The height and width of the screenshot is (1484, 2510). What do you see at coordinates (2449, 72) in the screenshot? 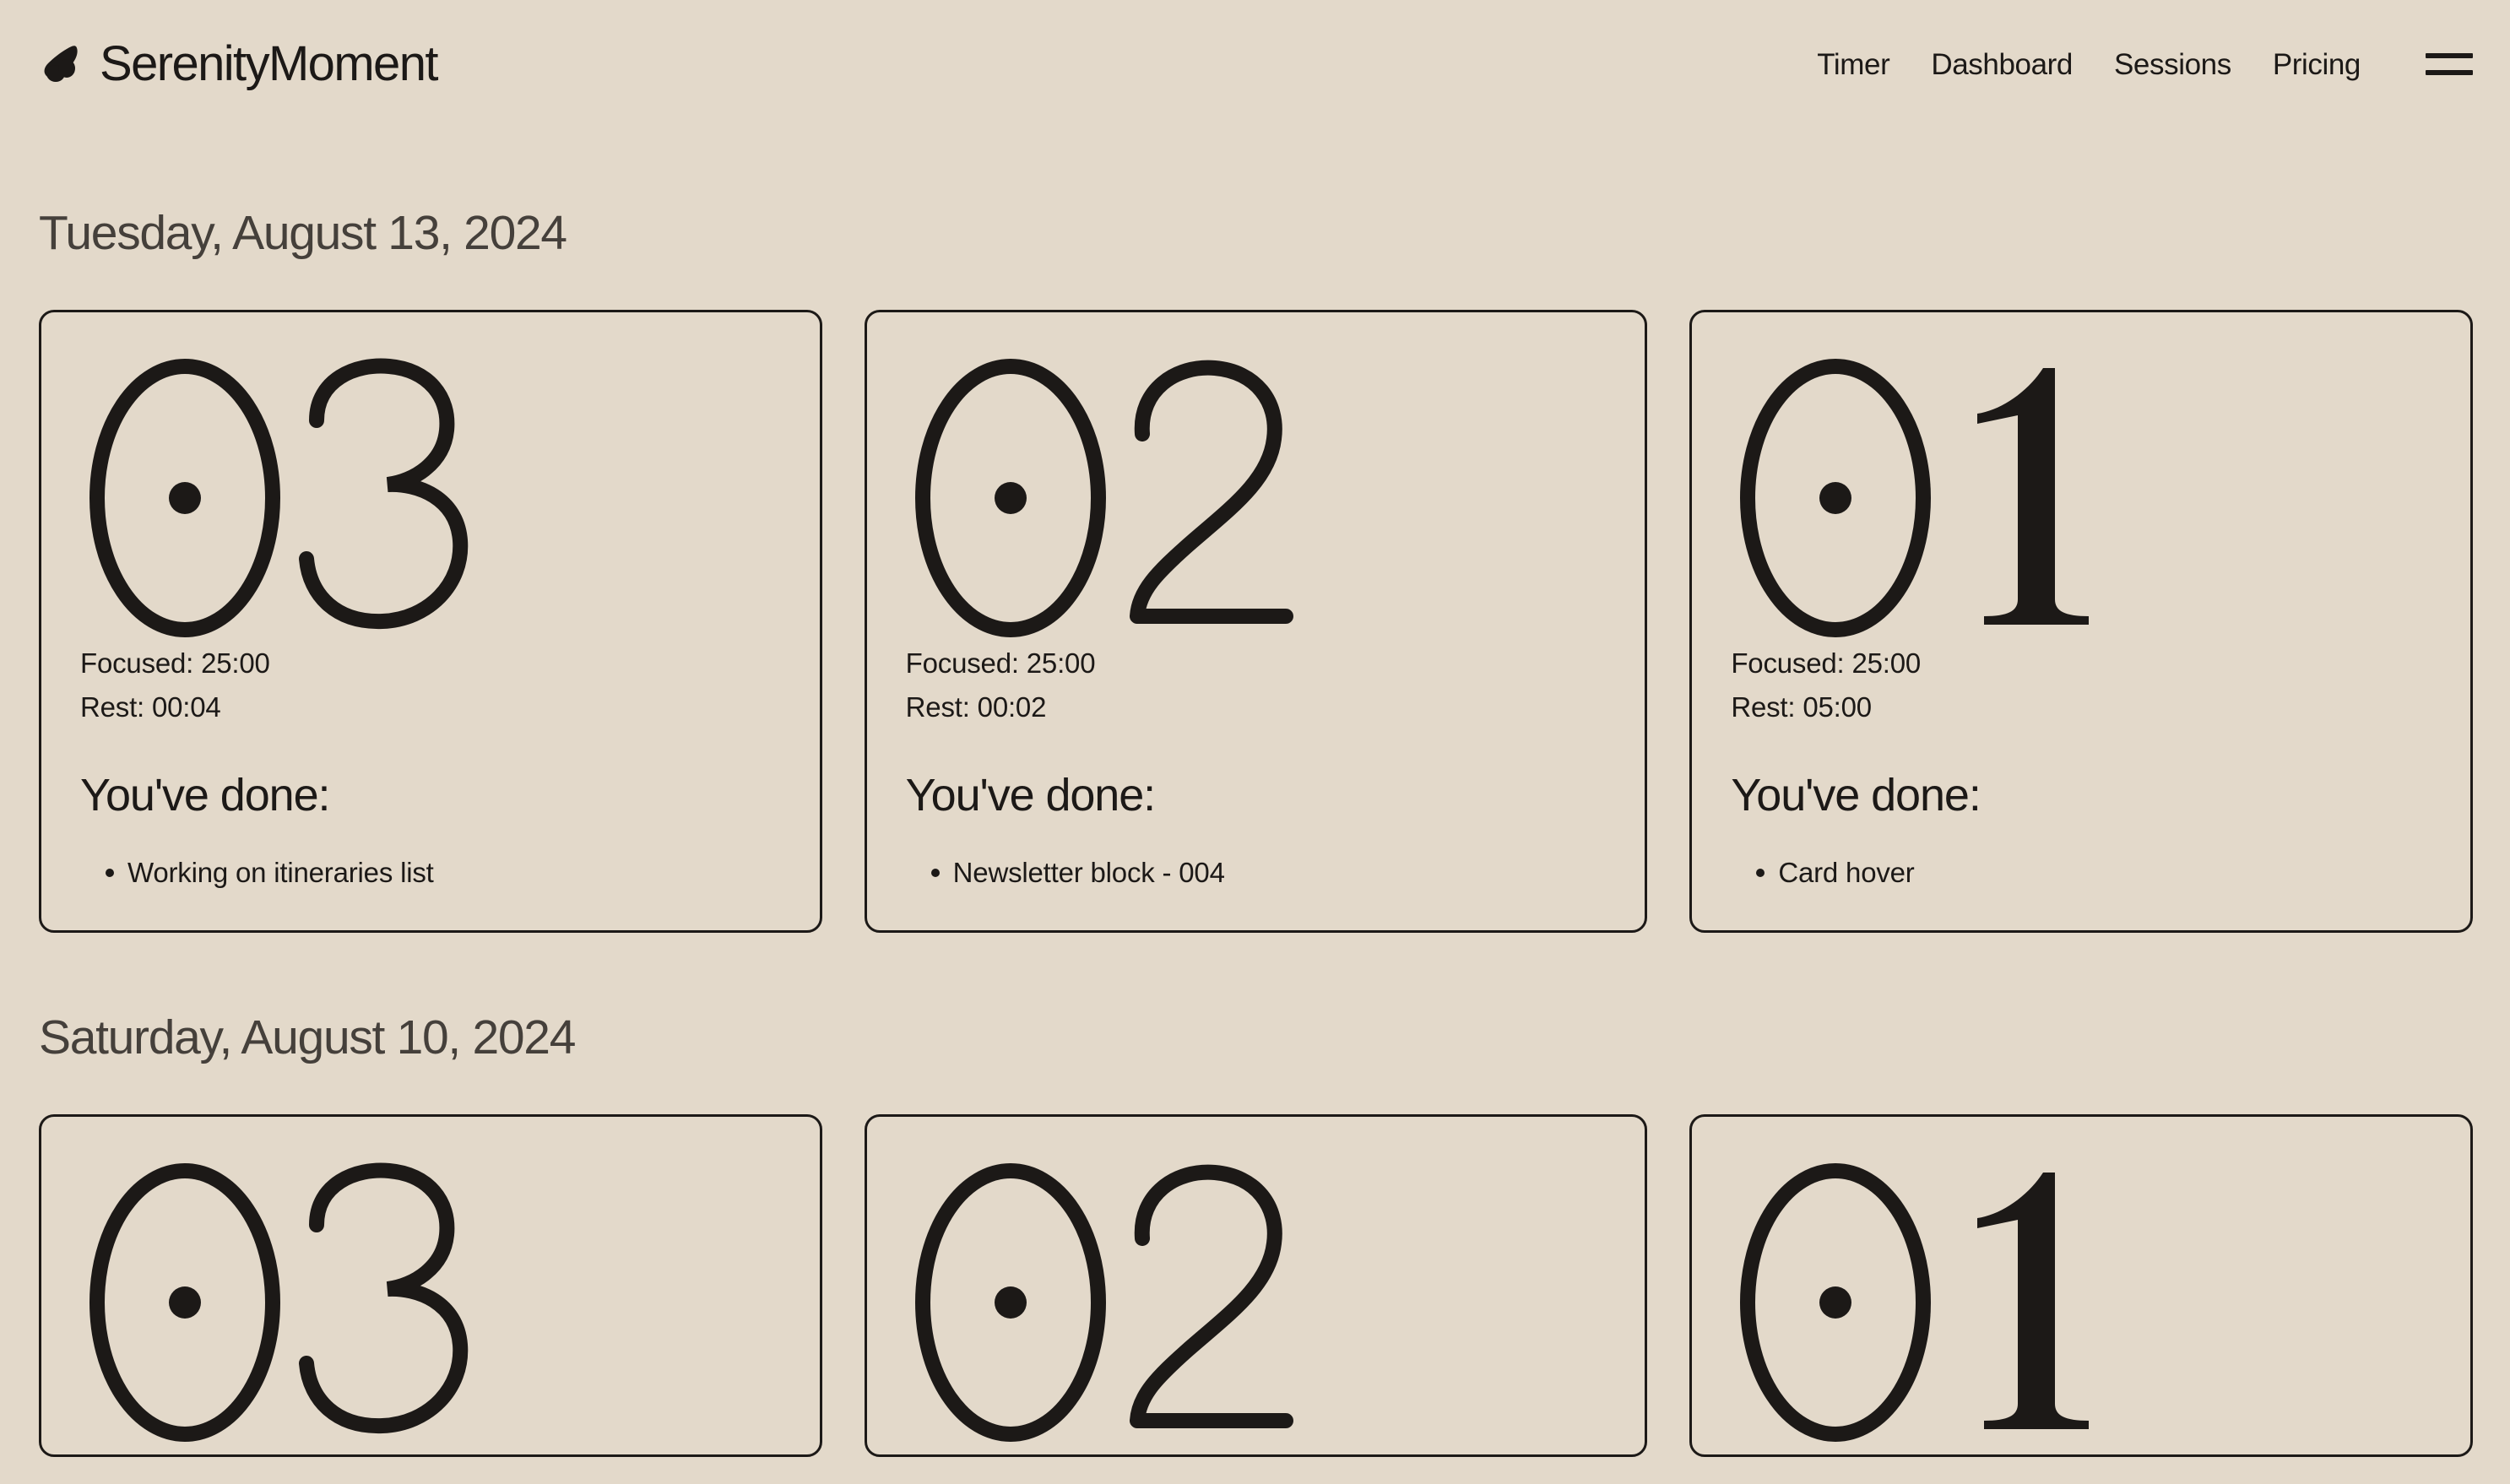
I see `hamburger-line-bottom` at bounding box center [2449, 72].